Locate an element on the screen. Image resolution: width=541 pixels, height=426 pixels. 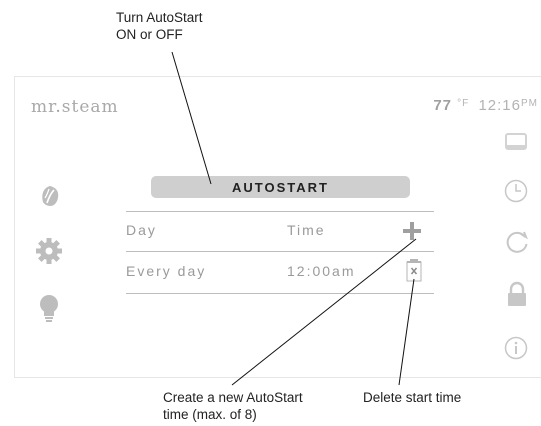
leaf-icon is located at coordinates (50, 196).